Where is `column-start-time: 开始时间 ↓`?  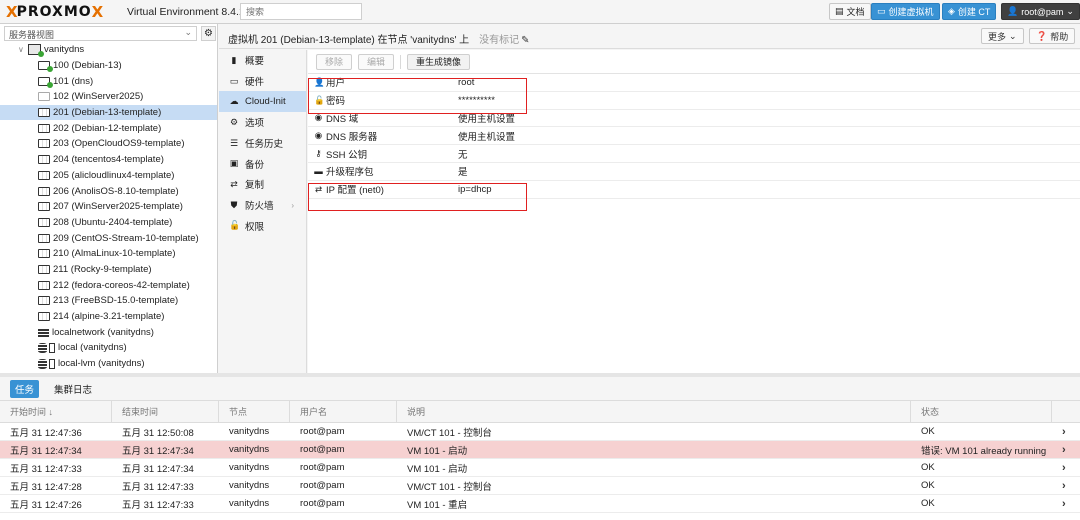
column-start-time: 开始时间 ↓ is located at coordinates (56, 411).